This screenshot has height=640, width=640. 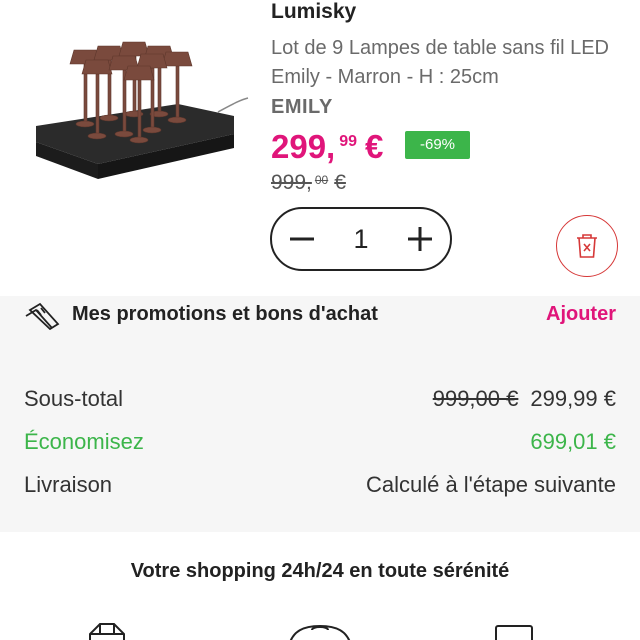 I want to click on remove-item-button, so click(x=587, y=246).